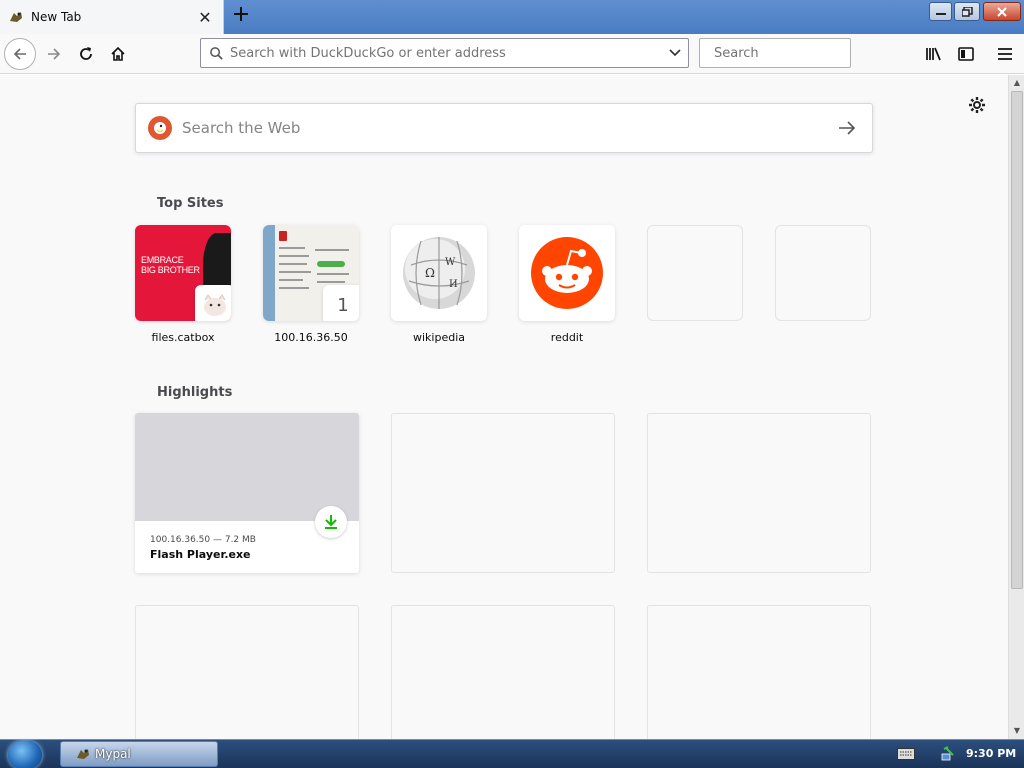 The height and width of the screenshot is (768, 1024). What do you see at coordinates (311, 337) in the screenshot?
I see `top-site-label: 100.16.36.50` at bounding box center [311, 337].